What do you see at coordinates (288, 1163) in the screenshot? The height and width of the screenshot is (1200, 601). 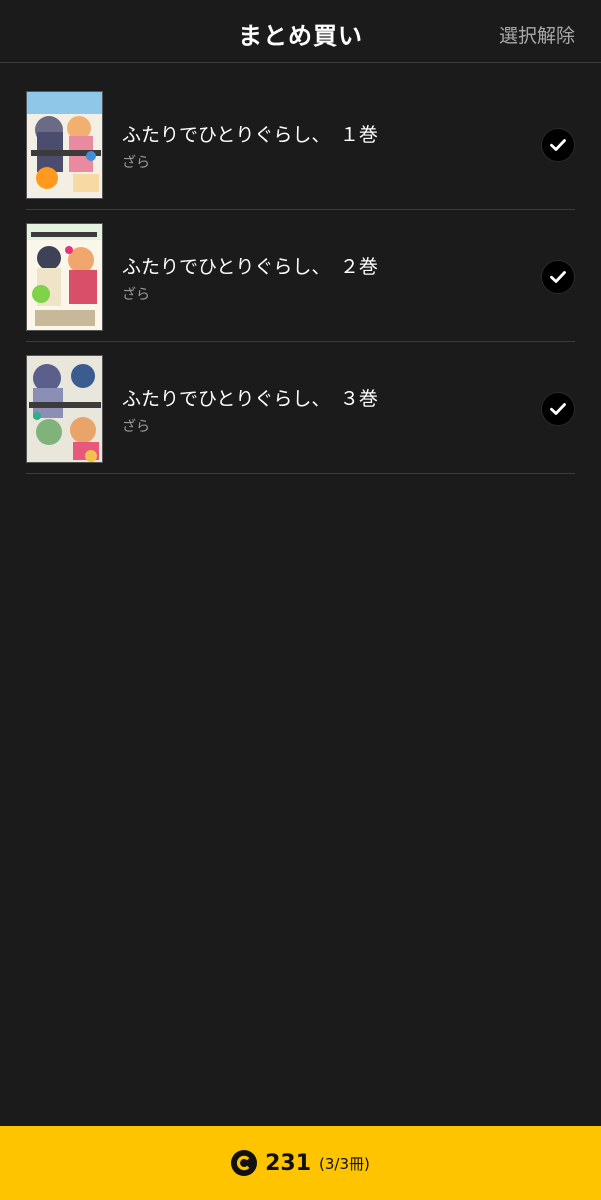 I see `price-value: 231` at bounding box center [288, 1163].